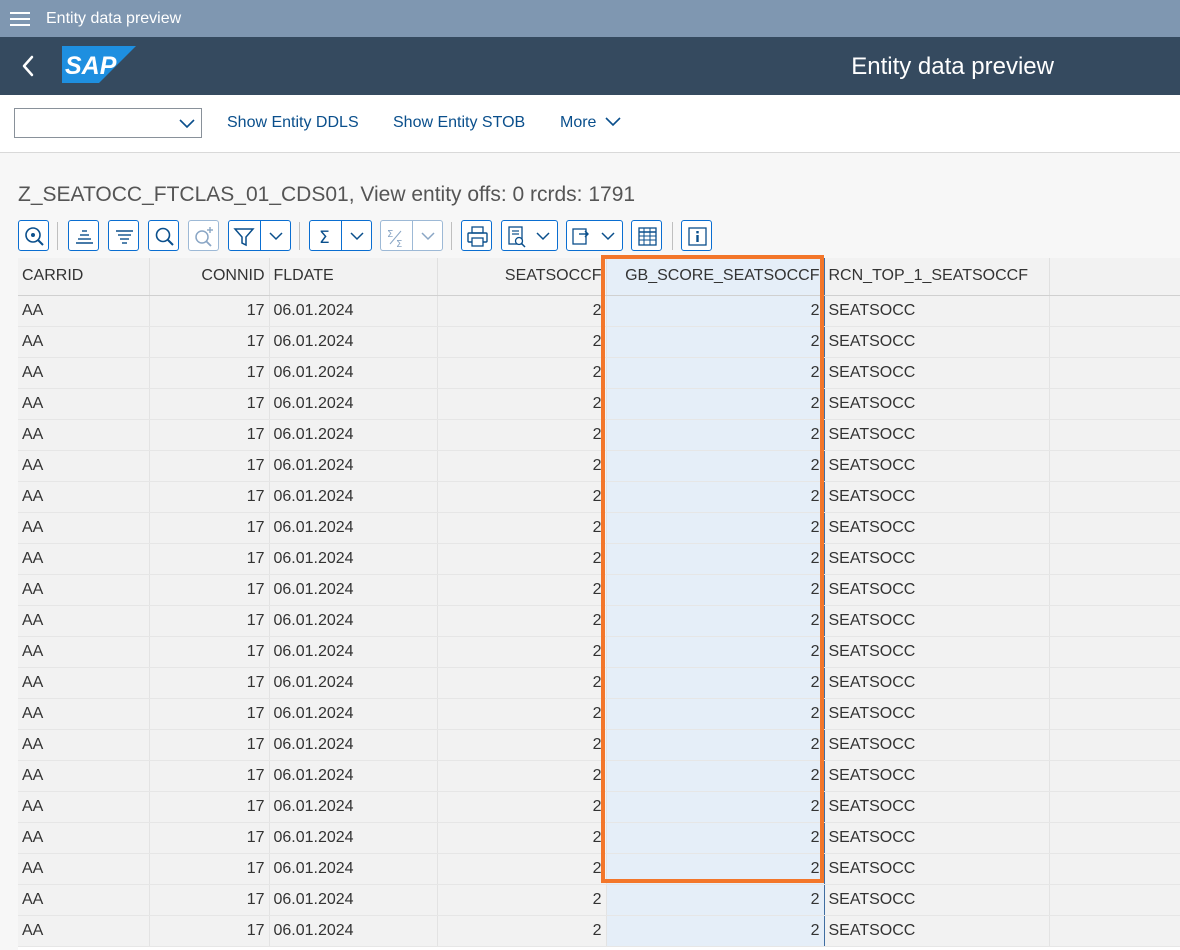 The width and height of the screenshot is (1180, 950). What do you see at coordinates (20, 18) in the screenshot?
I see `menu-icon` at bounding box center [20, 18].